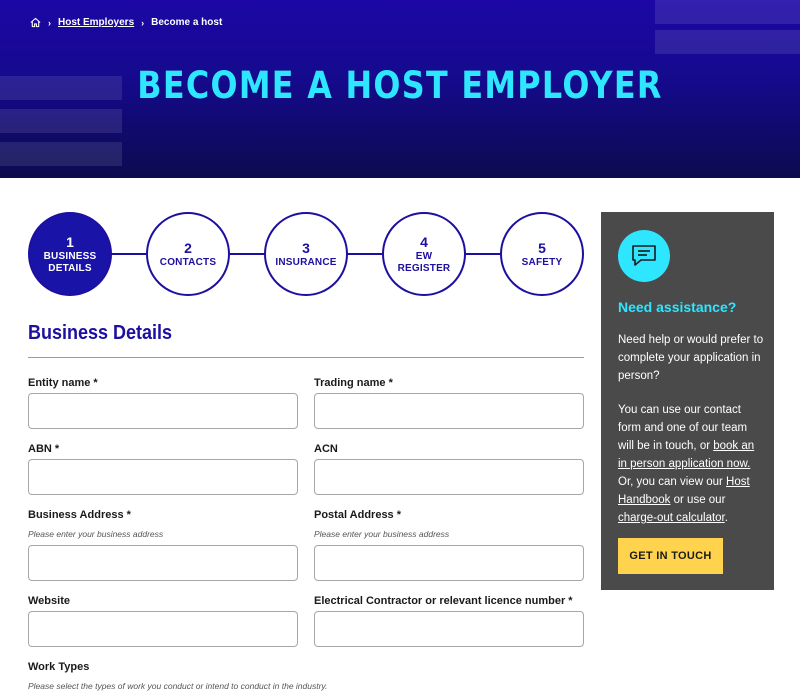 The image size is (800, 693). I want to click on step-label: INSURANCE, so click(306, 262).